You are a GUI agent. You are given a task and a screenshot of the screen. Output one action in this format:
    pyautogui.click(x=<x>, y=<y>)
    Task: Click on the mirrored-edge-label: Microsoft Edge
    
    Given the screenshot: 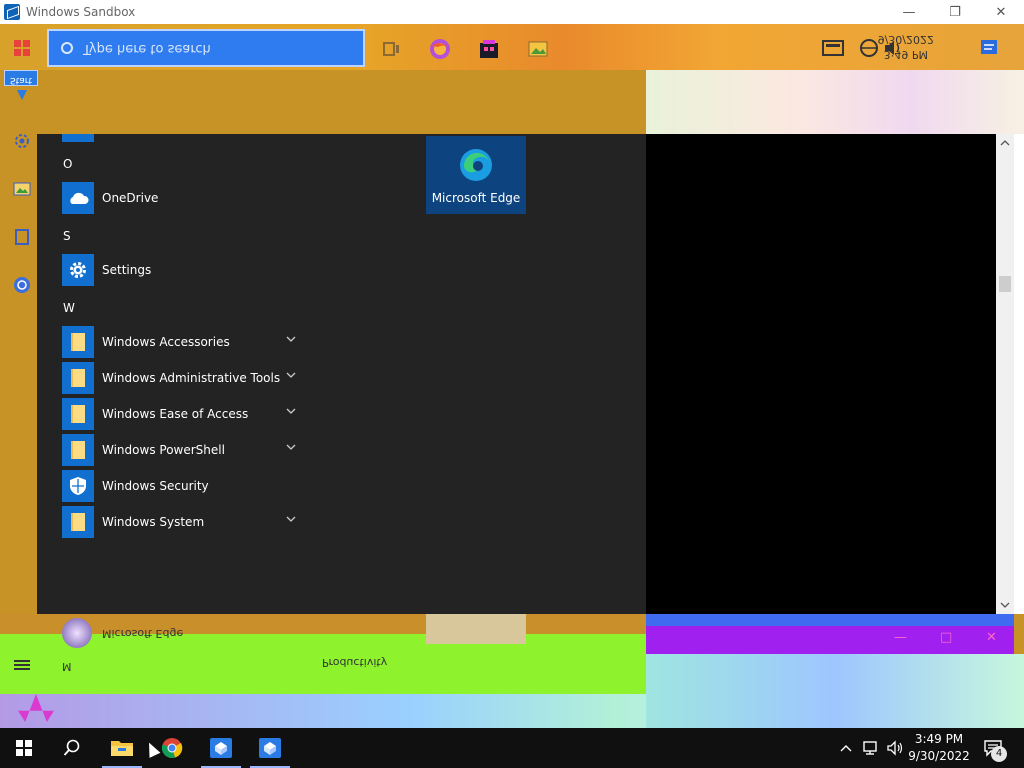 What is the action you would take?
    pyautogui.click(x=143, y=633)
    